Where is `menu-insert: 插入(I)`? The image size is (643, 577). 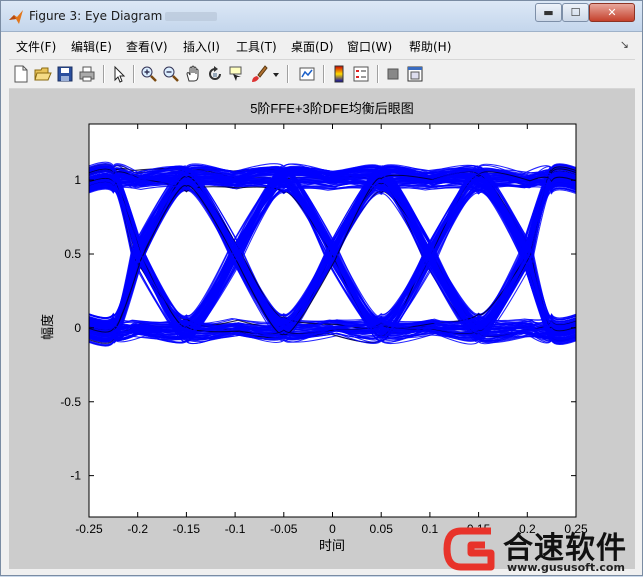 menu-insert: 插入(I) is located at coordinates (201, 46).